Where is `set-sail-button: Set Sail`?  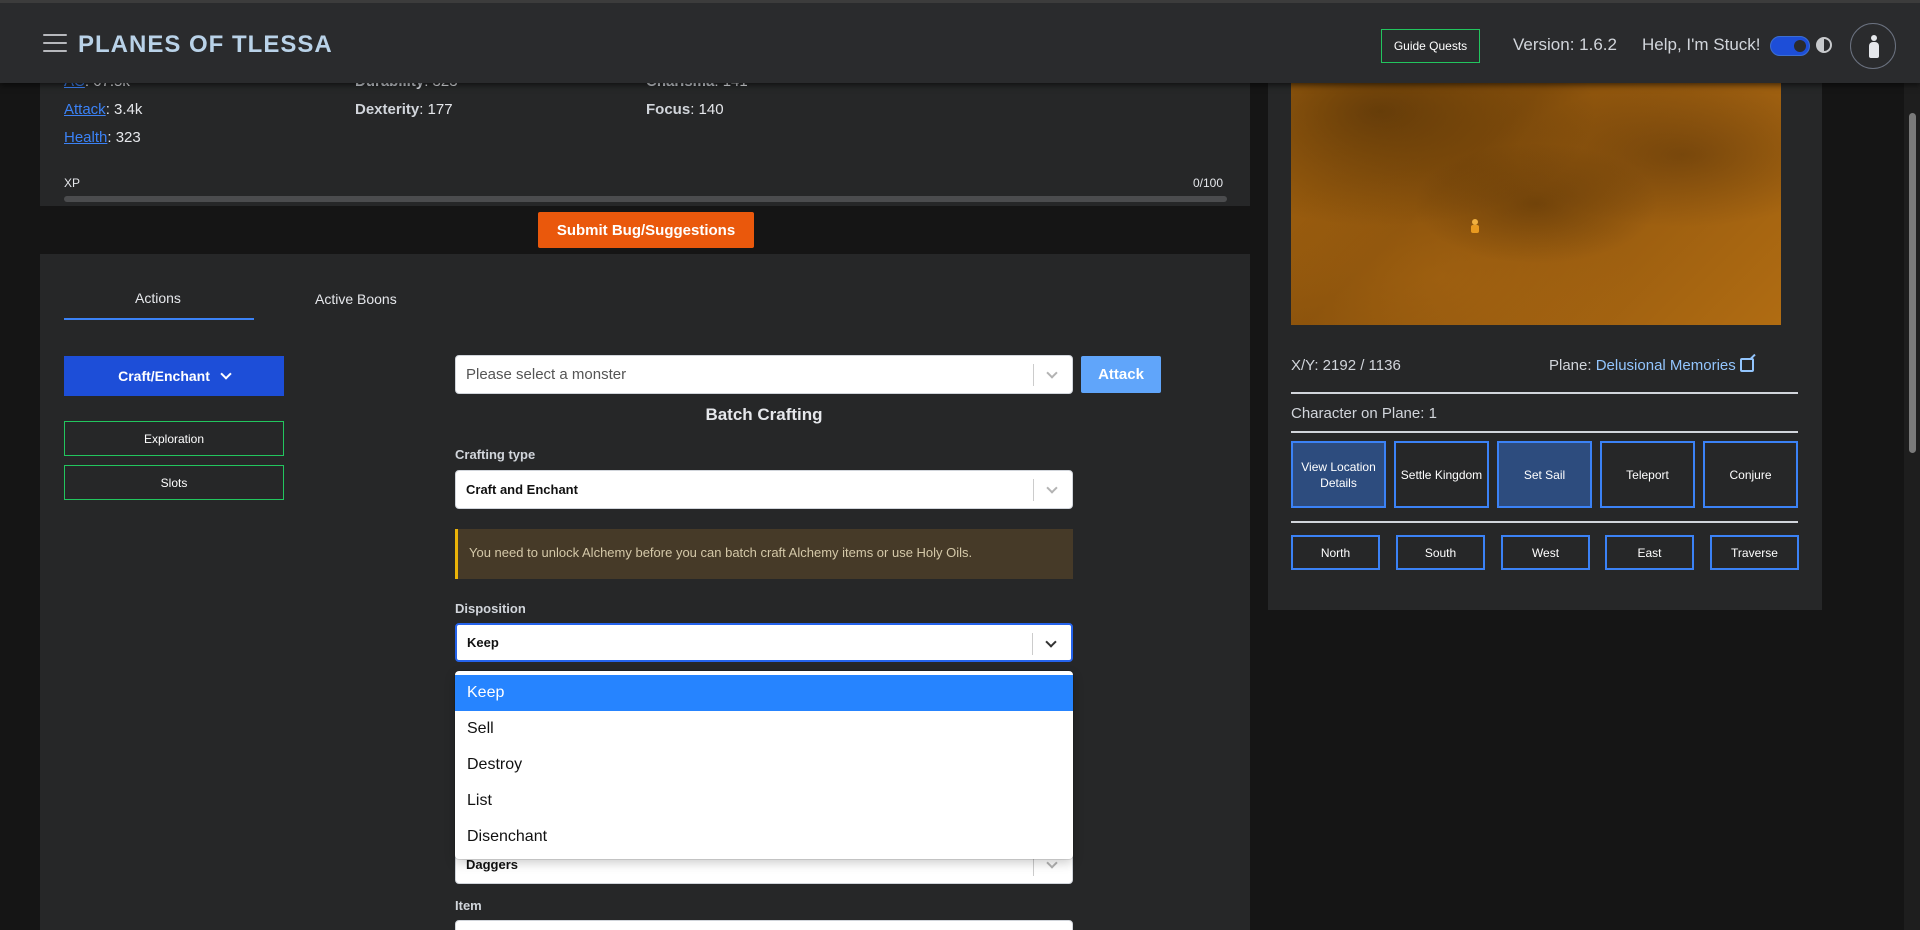 set-sail-button: Set Sail is located at coordinates (1544, 474).